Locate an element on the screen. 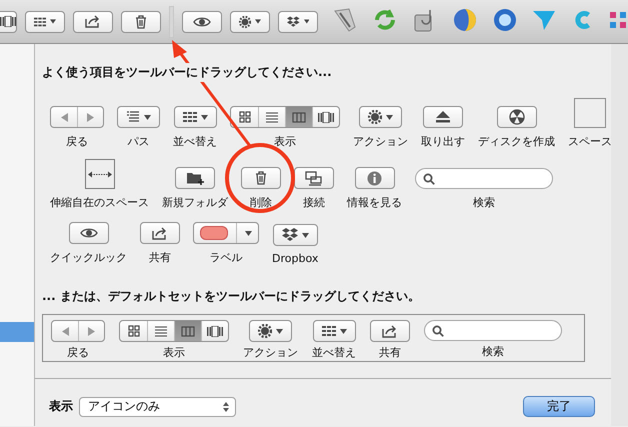 The image size is (628, 427). info-icon is located at coordinates (374, 178).